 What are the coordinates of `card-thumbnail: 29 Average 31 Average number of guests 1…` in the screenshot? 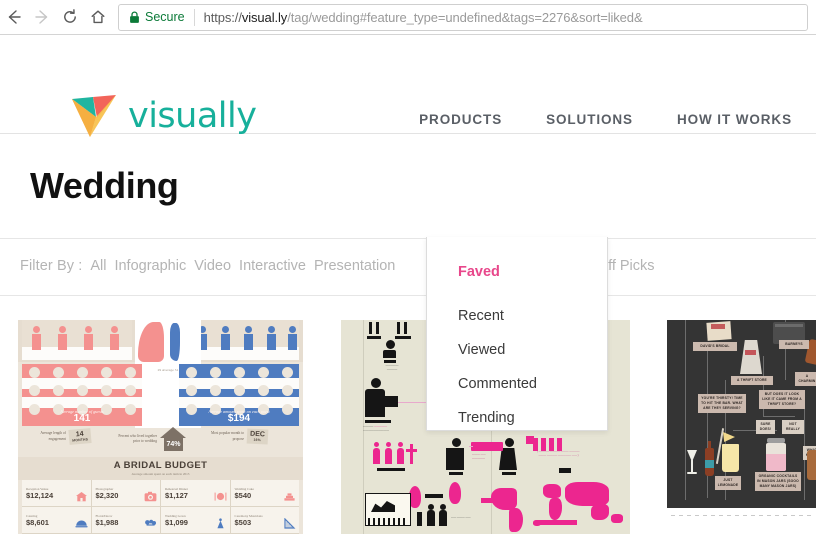 It's located at (160, 427).